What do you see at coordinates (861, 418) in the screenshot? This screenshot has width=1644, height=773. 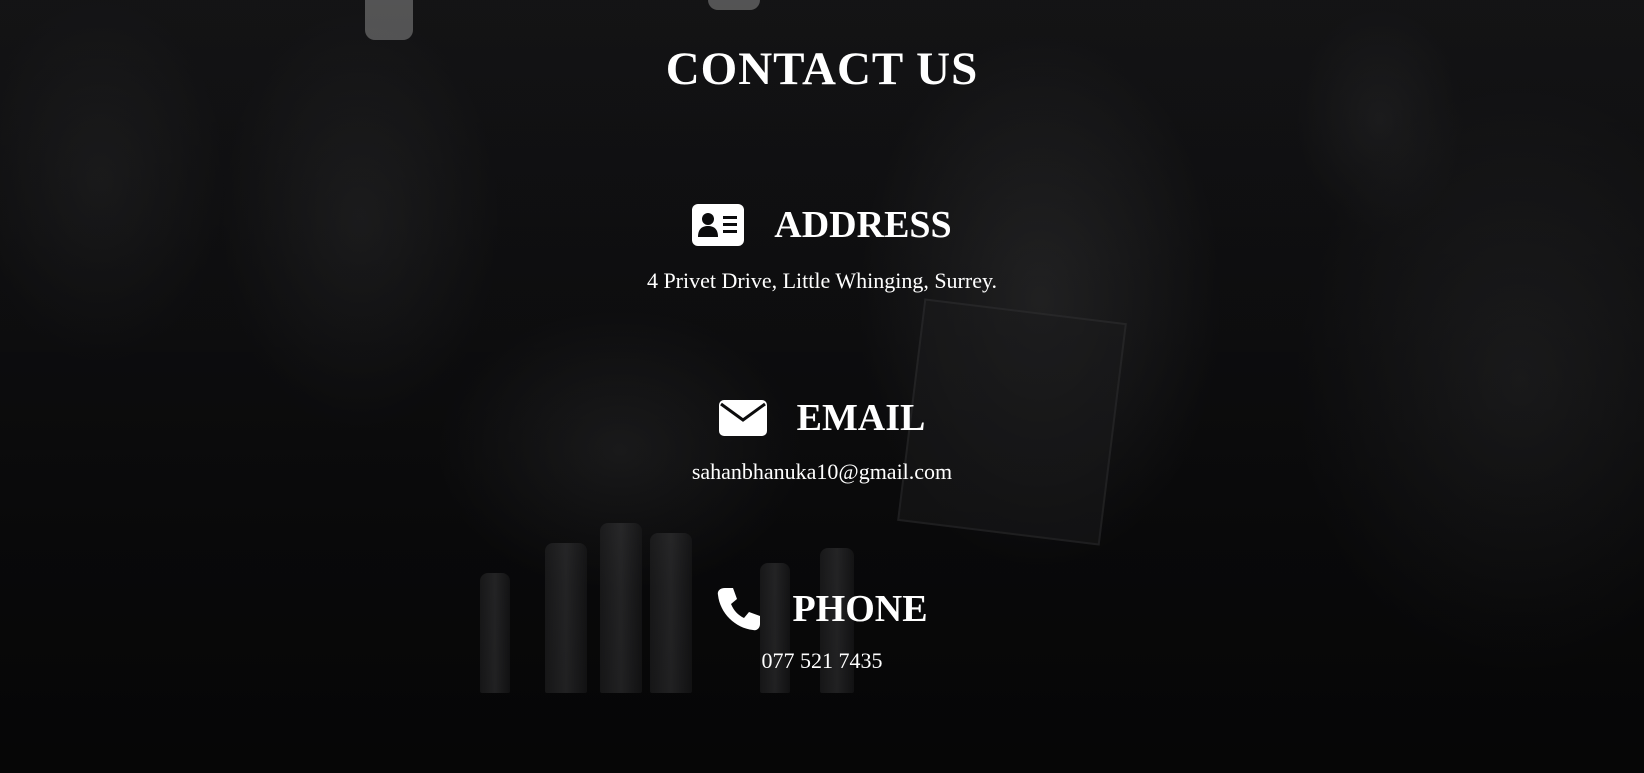 I see `email-heading: EMAIL` at bounding box center [861, 418].